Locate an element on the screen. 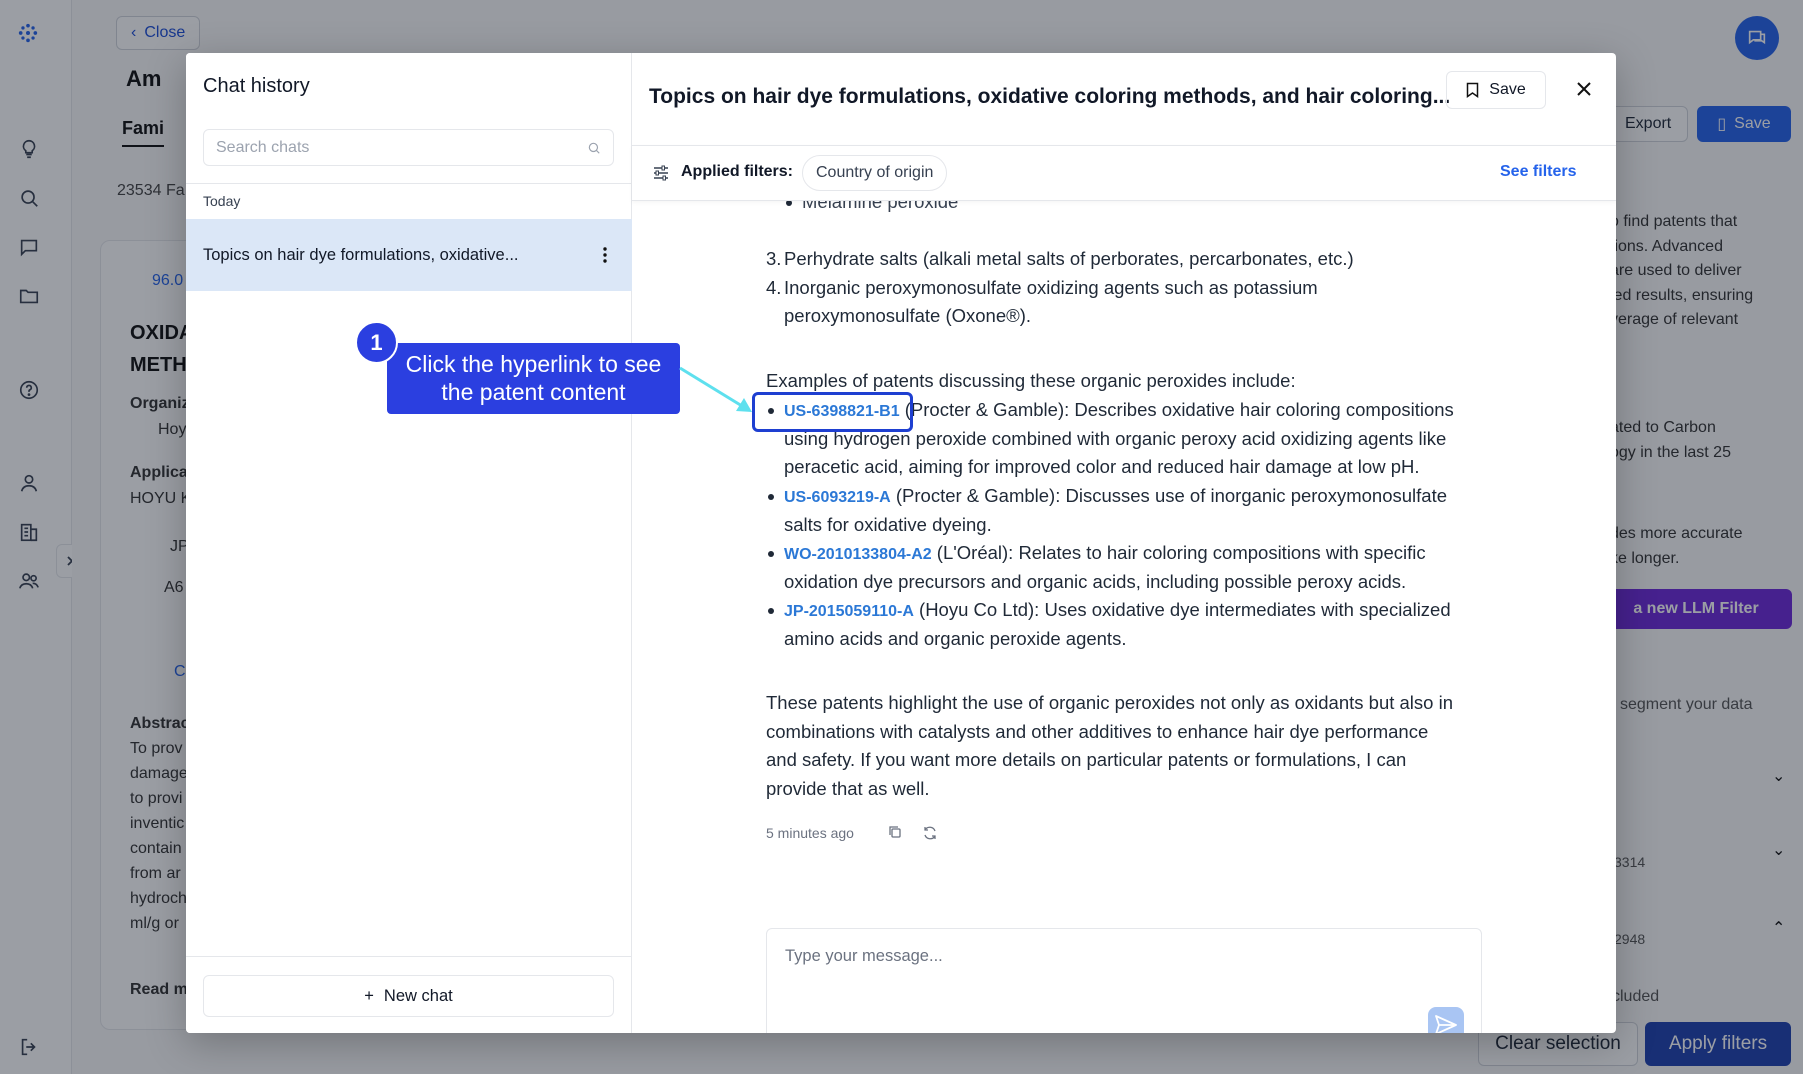 The height and width of the screenshot is (1074, 1803). new-chat-button: + New chat is located at coordinates (408, 996).